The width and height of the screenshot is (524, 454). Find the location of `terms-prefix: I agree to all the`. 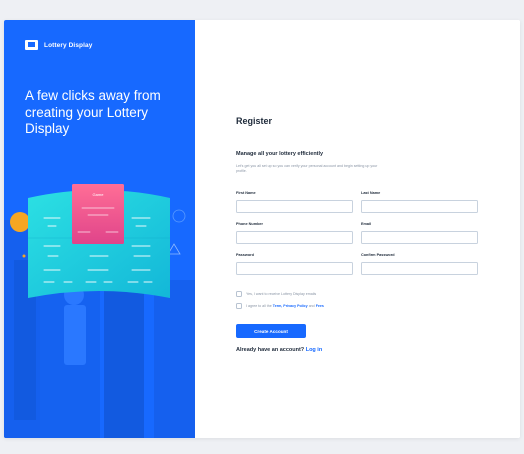

terms-prefix: I agree to all the is located at coordinates (259, 306).